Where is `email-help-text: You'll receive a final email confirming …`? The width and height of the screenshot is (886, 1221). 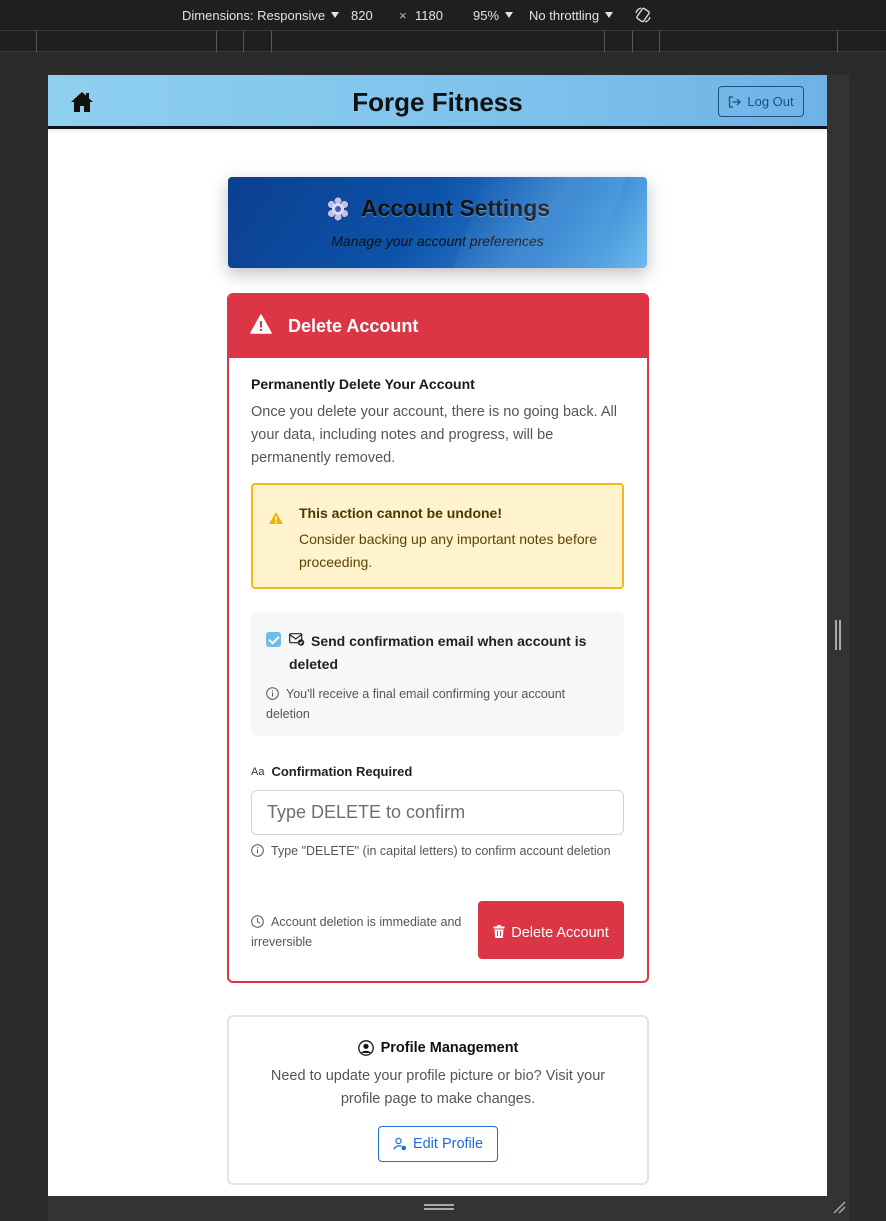
email-help-text: You'll receive a final email confirming … is located at coordinates (416, 704).